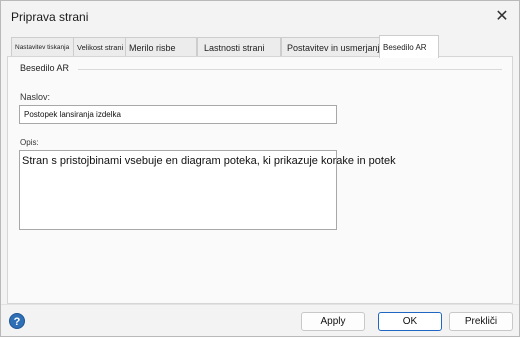  Describe the element at coordinates (410, 321) in the screenshot. I see `ok-button: OK` at that location.